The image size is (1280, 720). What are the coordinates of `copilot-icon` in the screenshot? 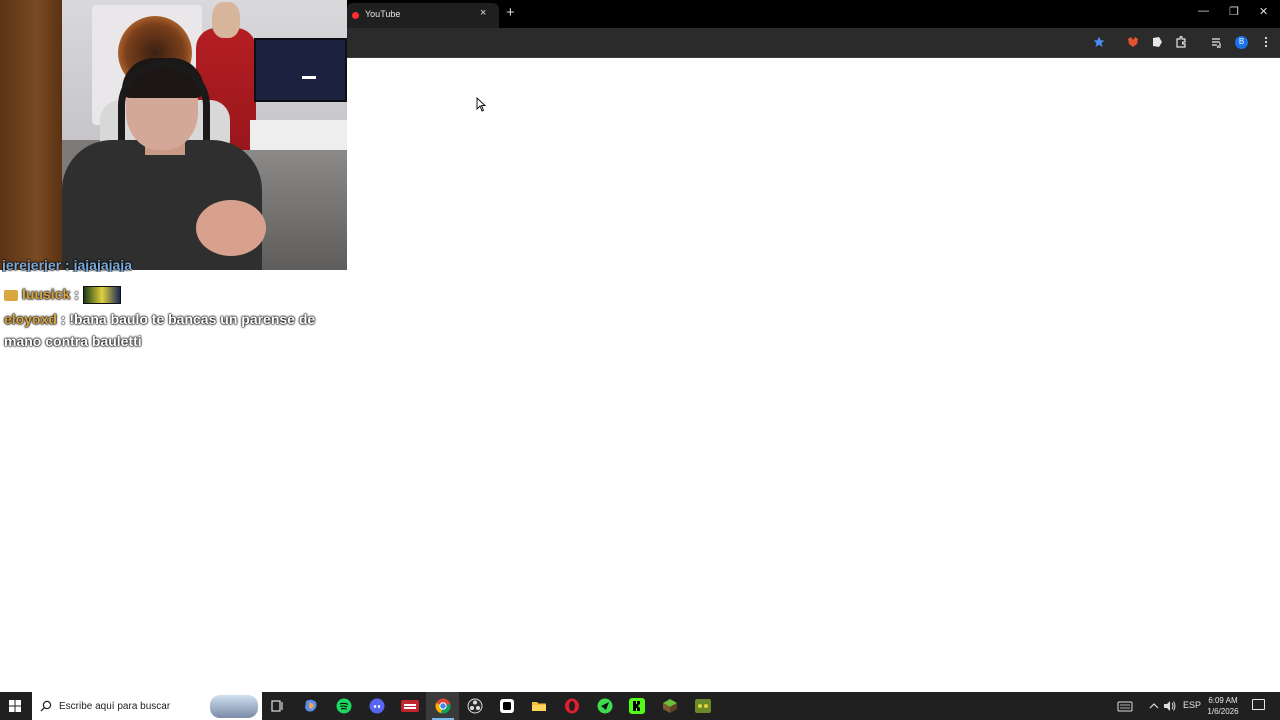 It's located at (311, 706).